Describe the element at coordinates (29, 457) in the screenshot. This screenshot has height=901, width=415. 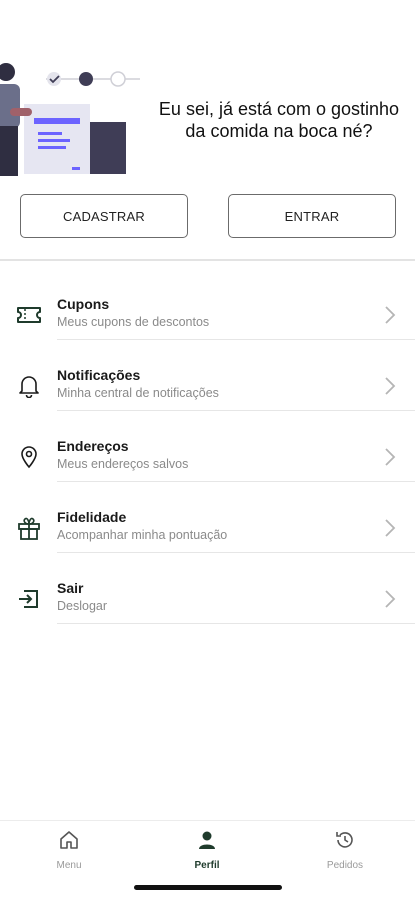
I see `location-pin-icon` at that location.